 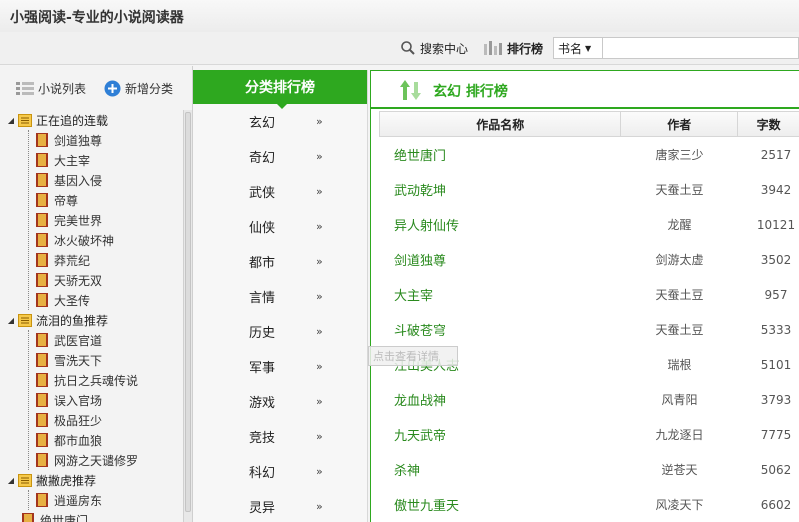 I want to click on category-item: 言情», so click(x=280, y=296).